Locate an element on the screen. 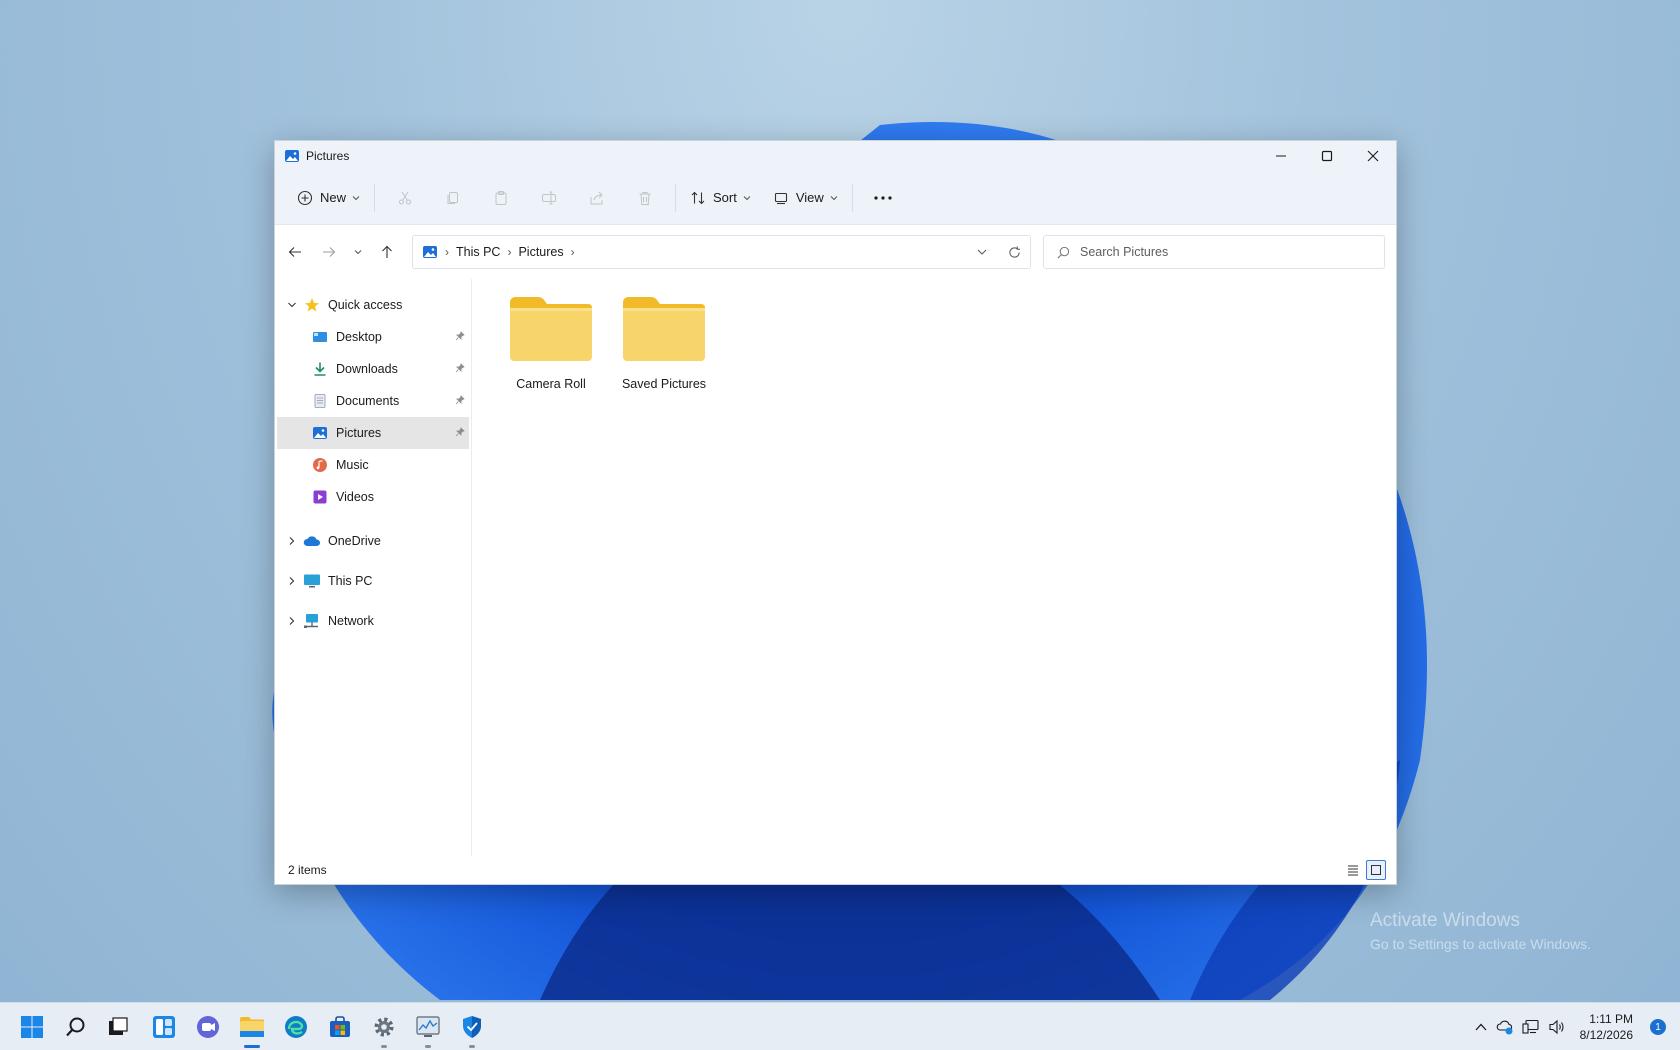 The width and height of the screenshot is (1680, 1050). minimize-button is located at coordinates (1281, 156).